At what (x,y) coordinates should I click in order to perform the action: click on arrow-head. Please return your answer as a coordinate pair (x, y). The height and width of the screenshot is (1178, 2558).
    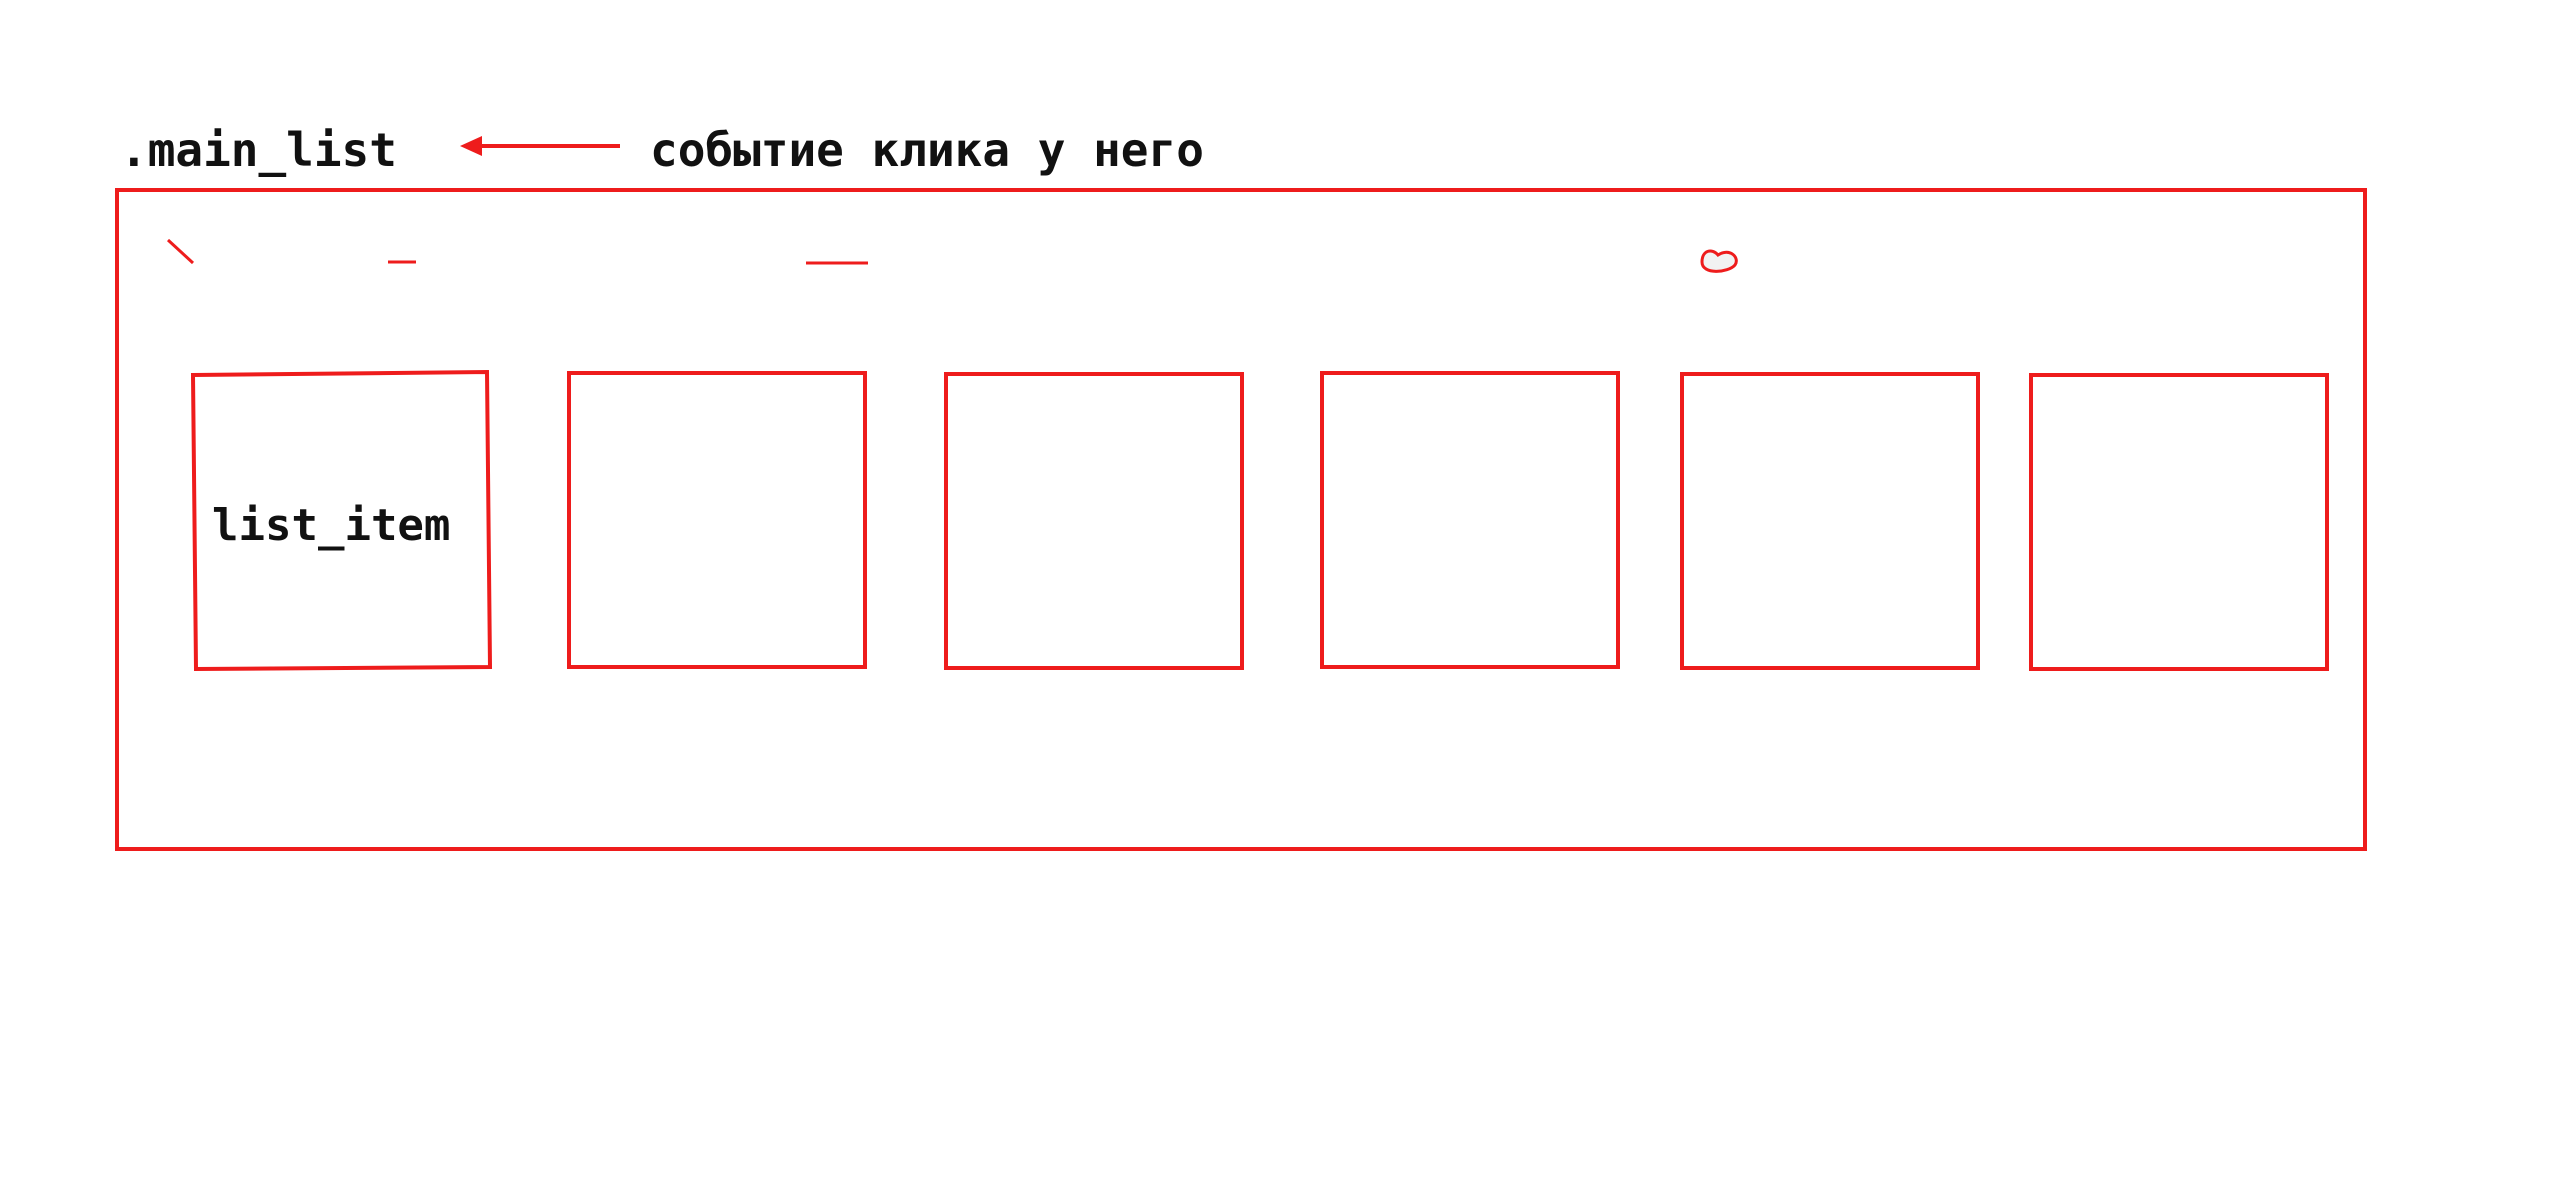
    Looking at the image, I should click on (471, 146).